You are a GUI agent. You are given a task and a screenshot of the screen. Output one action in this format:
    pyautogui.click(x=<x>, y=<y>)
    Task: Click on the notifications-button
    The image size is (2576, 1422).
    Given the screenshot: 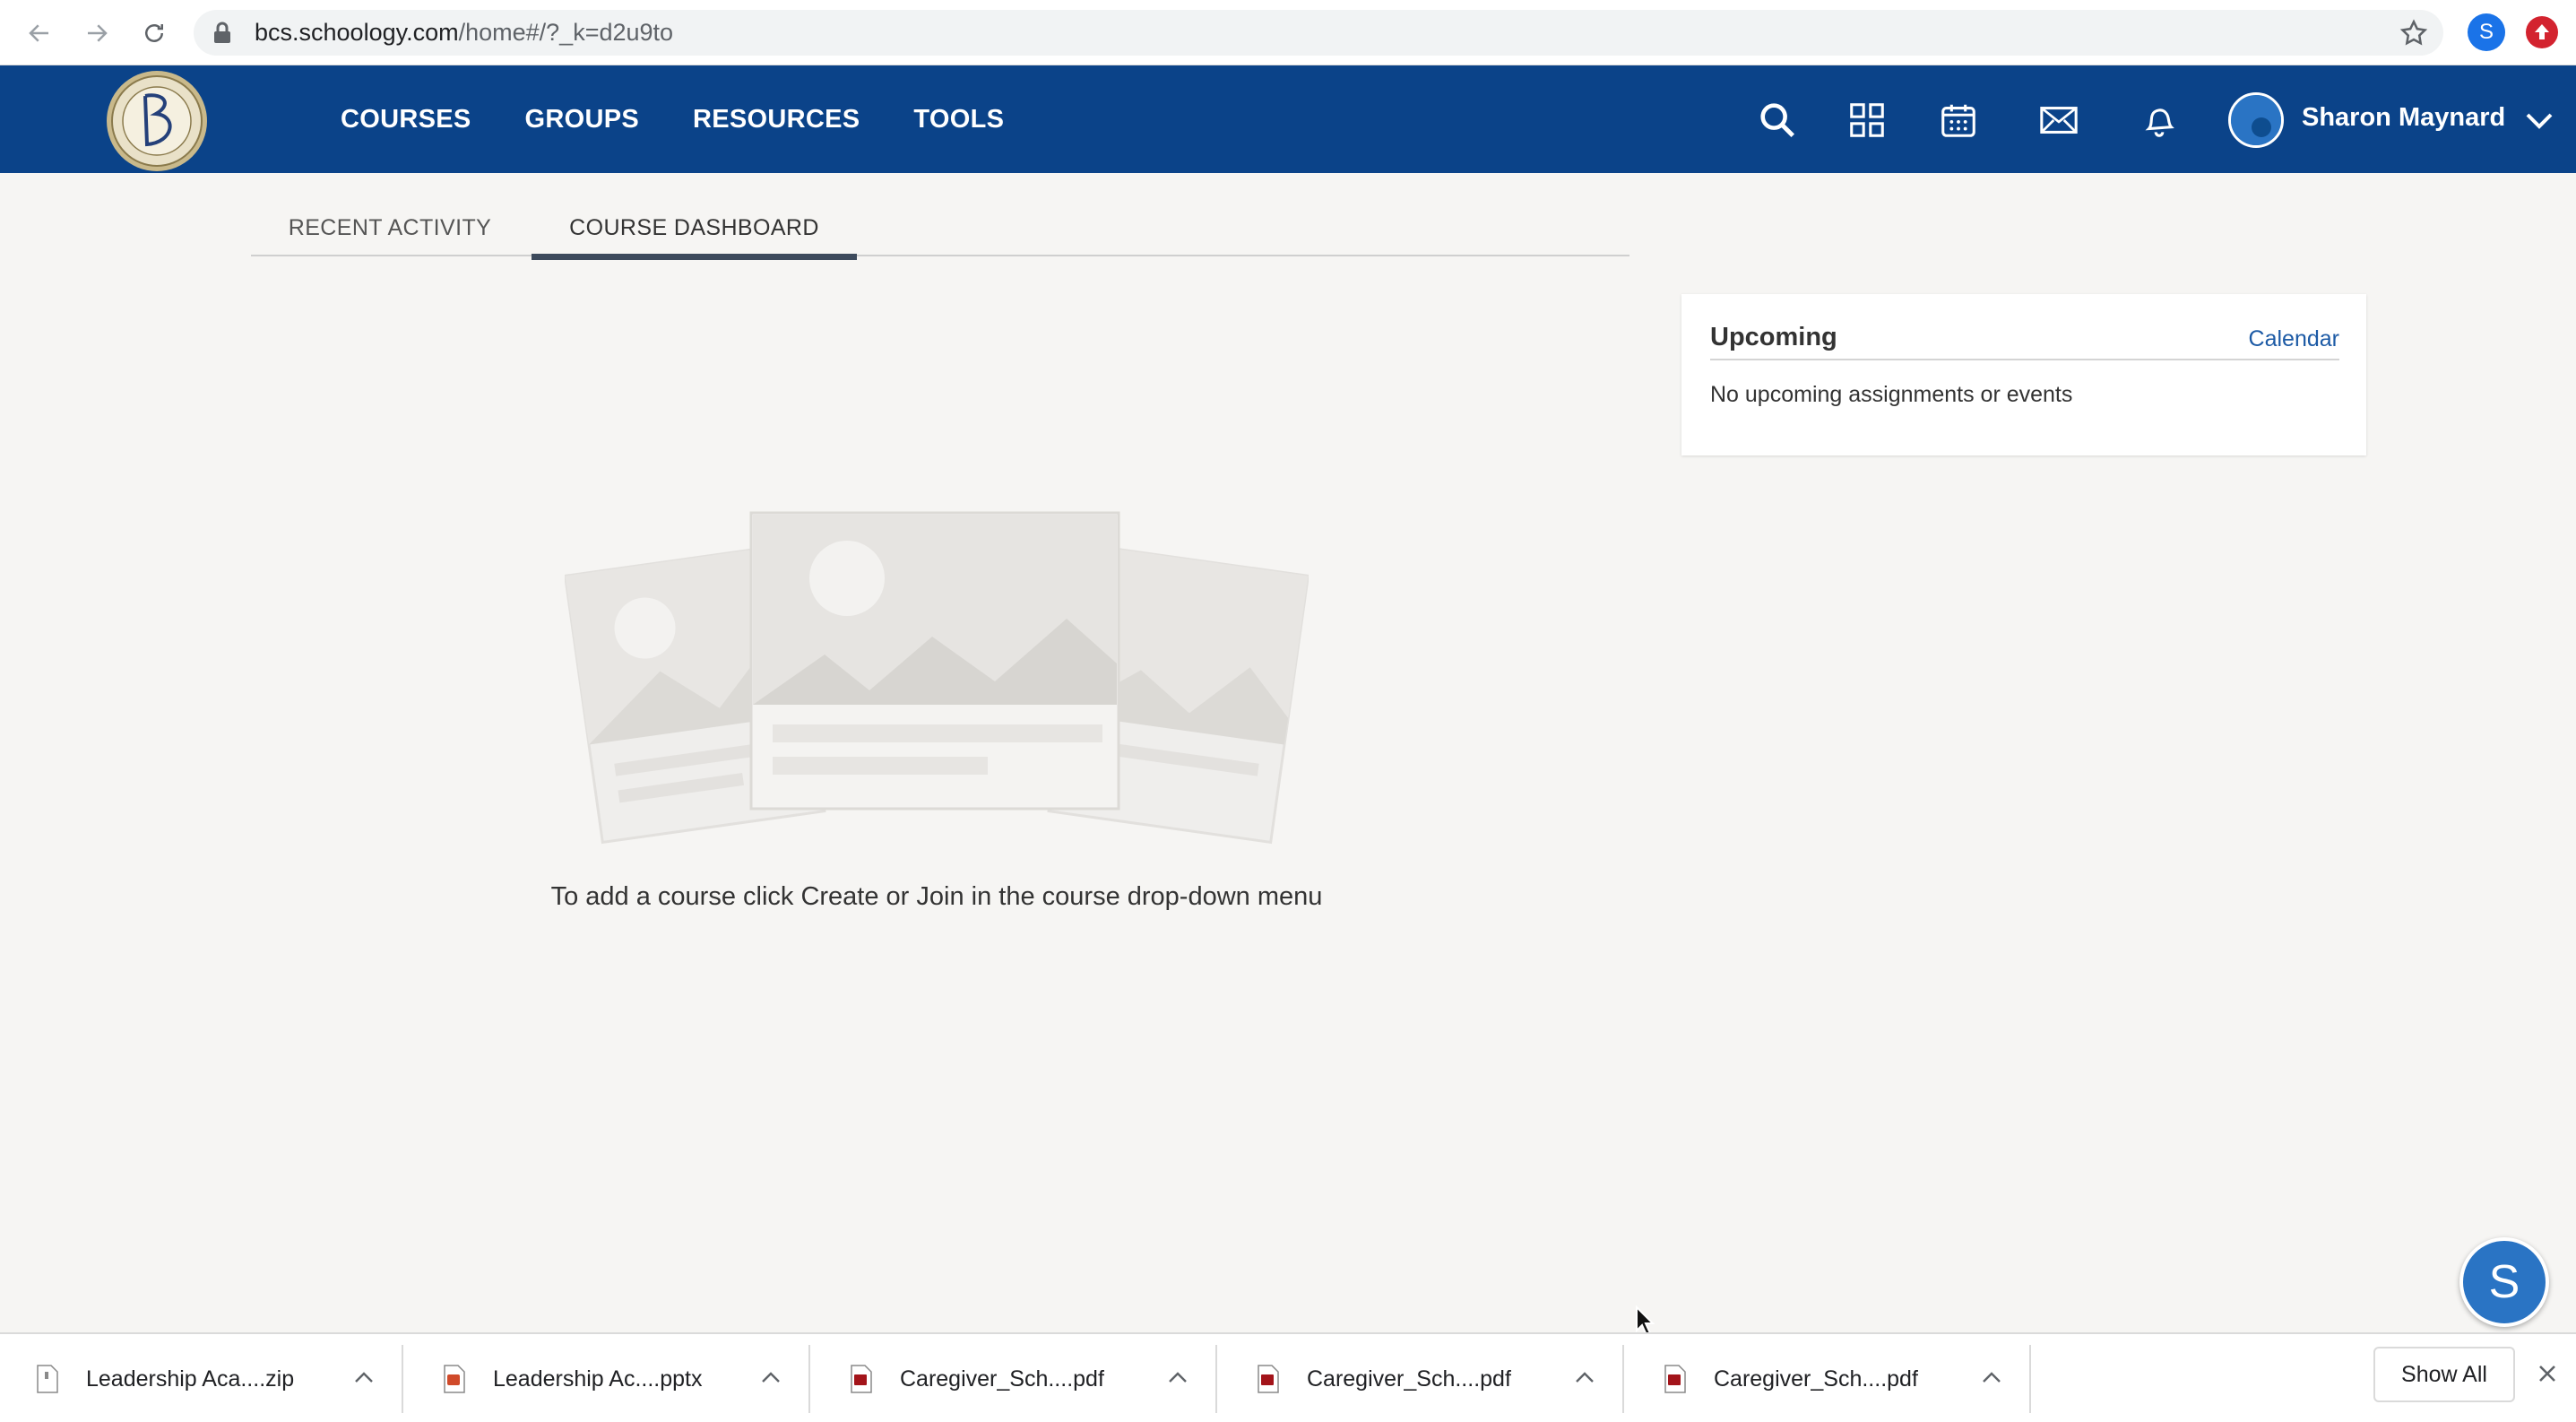 What is the action you would take?
    pyautogui.click(x=2159, y=120)
    